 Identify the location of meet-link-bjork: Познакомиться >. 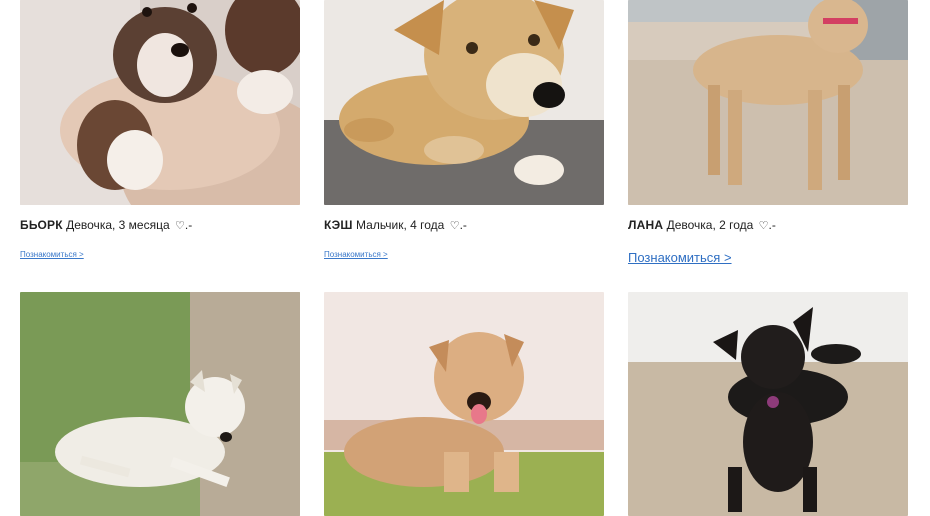
(52, 254).